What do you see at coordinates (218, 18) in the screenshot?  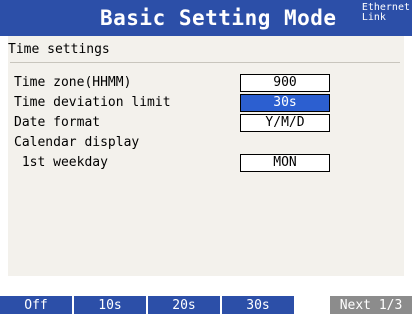 I see `page-title: Basic Setting Mode` at bounding box center [218, 18].